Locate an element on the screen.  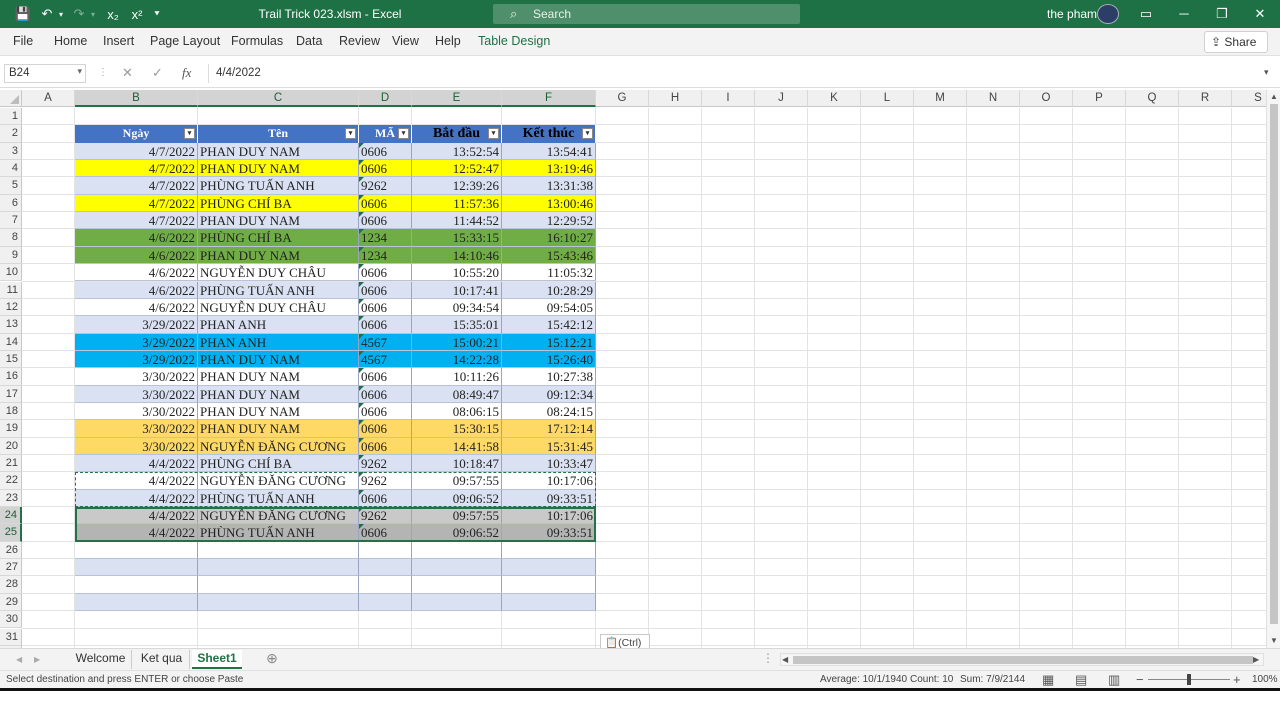
select-all-button is located at coordinates (11, 98).